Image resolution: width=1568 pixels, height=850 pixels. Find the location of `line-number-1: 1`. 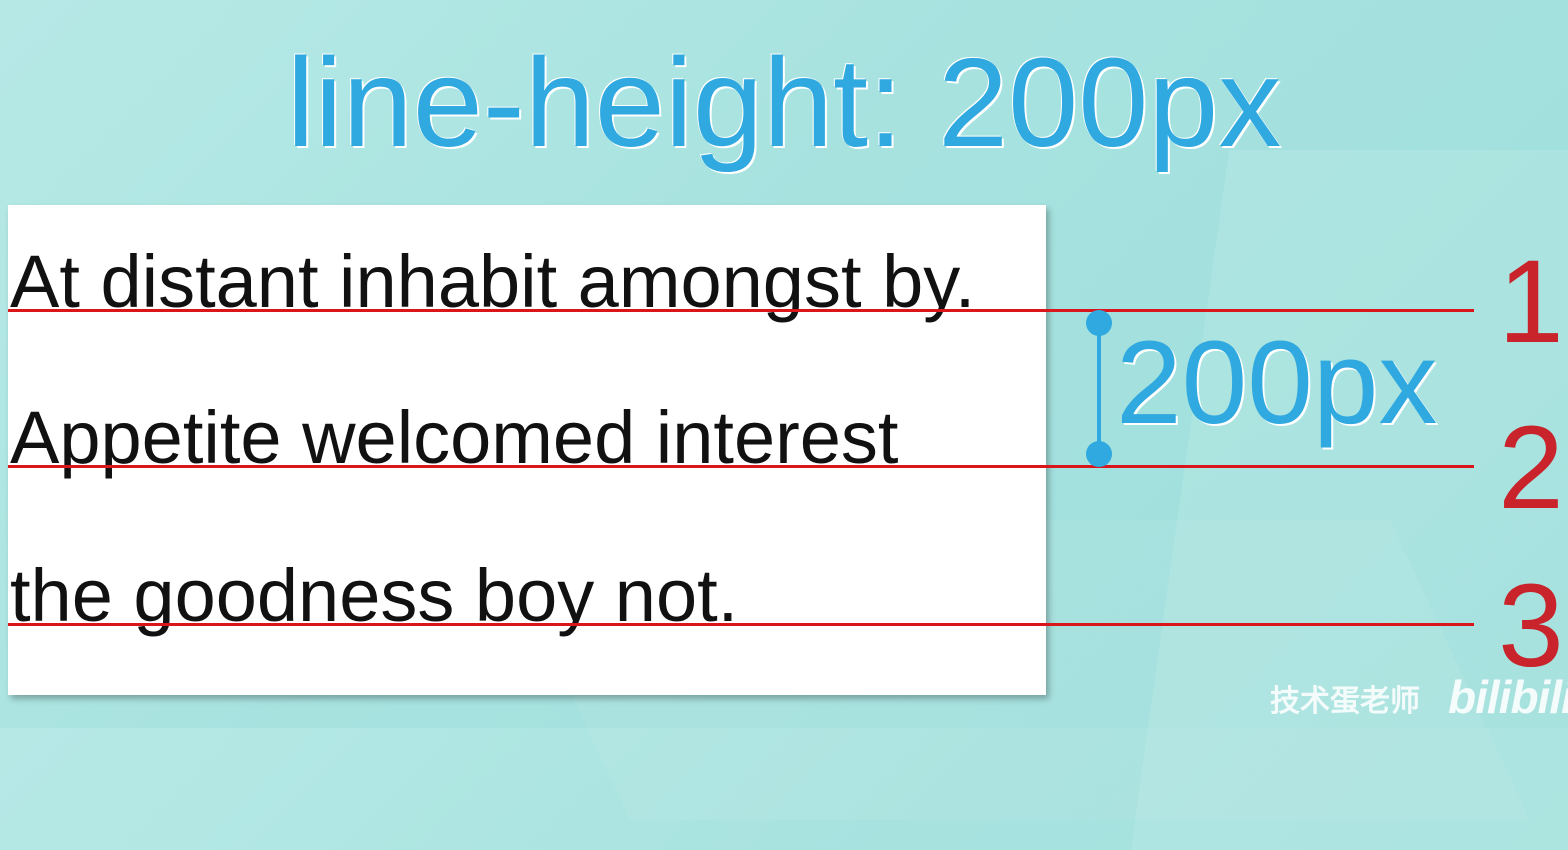

line-number-1: 1 is located at coordinates (1531, 302).